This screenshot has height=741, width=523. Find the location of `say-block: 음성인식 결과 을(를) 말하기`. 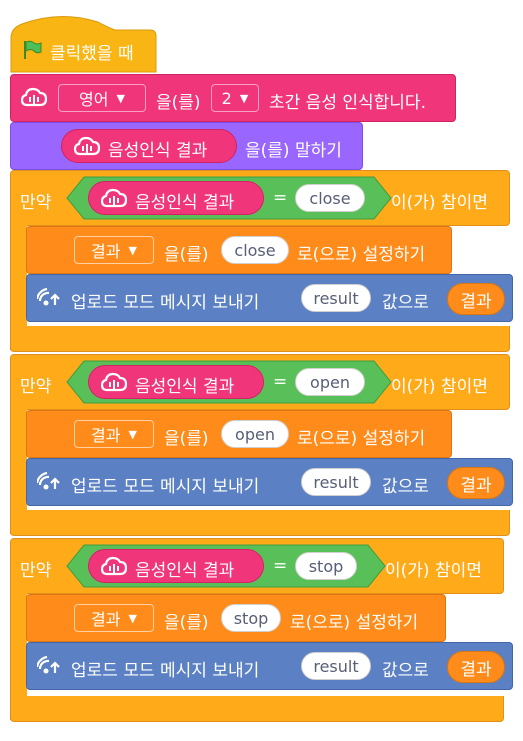

say-block: 음성인식 결과 을(를) 말하기 is located at coordinates (186, 146).